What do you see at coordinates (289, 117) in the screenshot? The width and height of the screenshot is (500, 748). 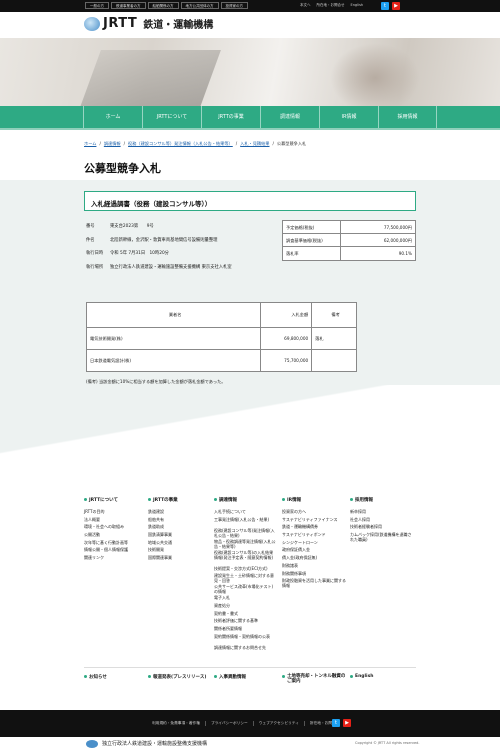 I see `nav-procurement: 調達情報` at bounding box center [289, 117].